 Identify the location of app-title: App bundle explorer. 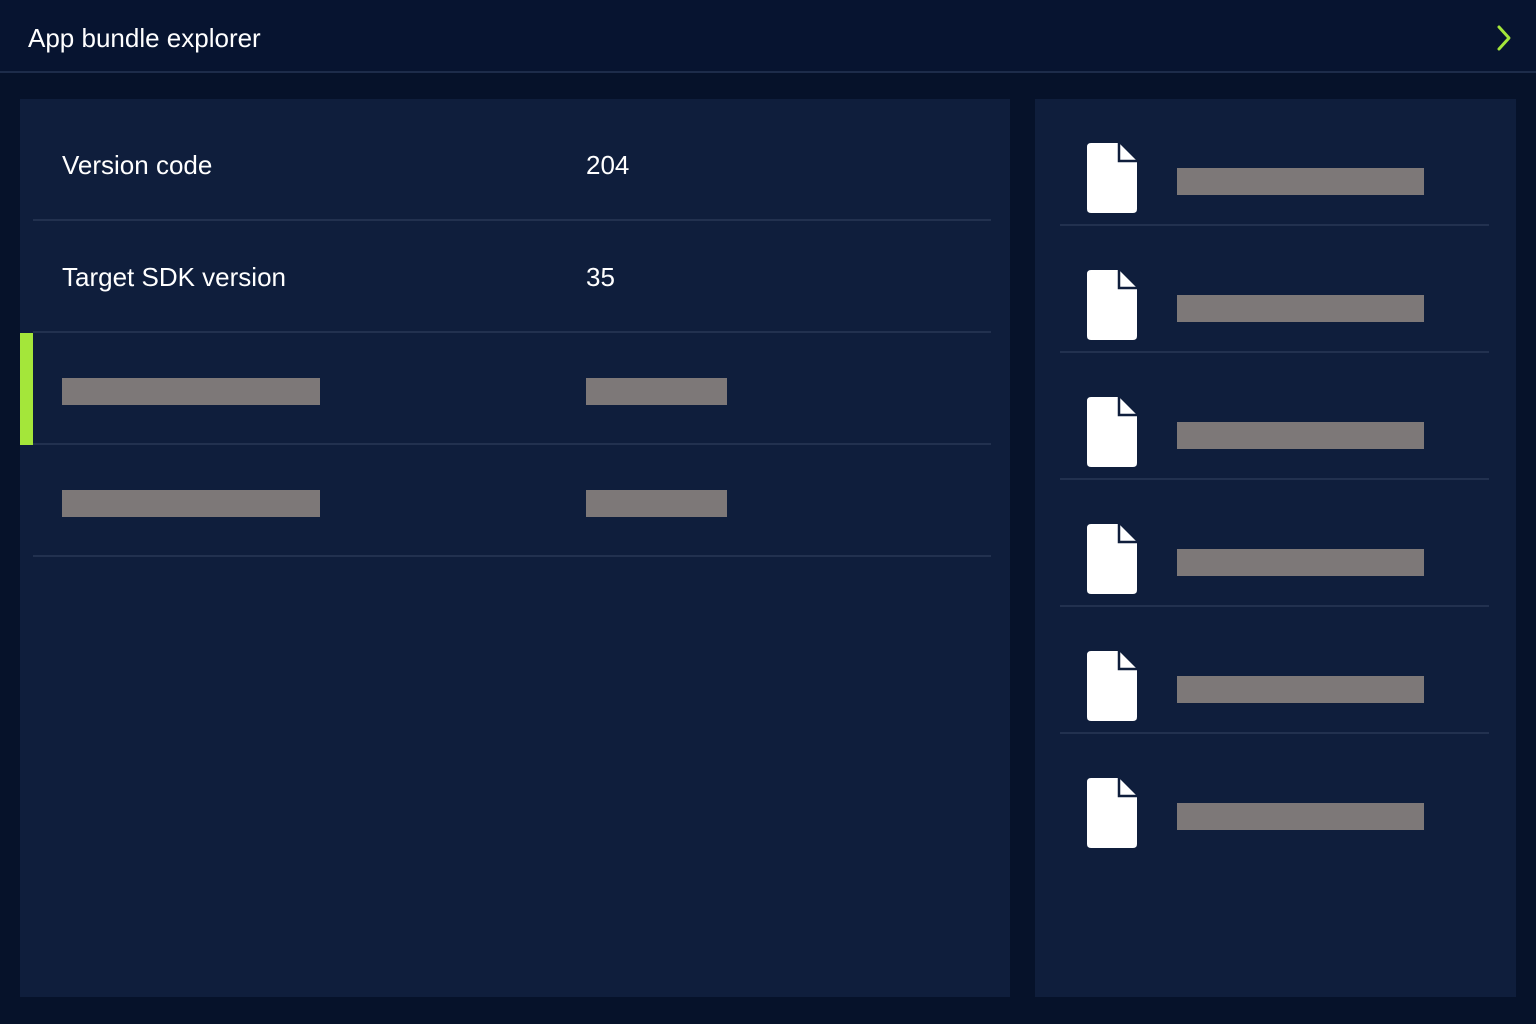
(144, 38).